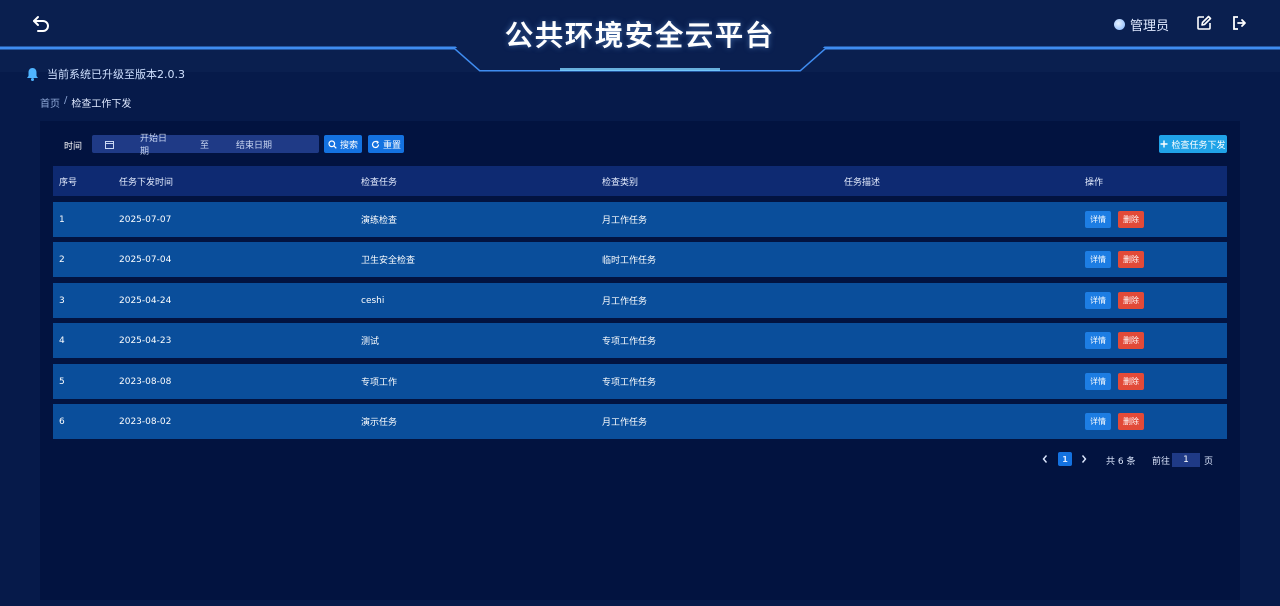 This screenshot has width=1280, height=606. I want to click on breadcrumb: 首页 / 检查工作下发, so click(85, 102).